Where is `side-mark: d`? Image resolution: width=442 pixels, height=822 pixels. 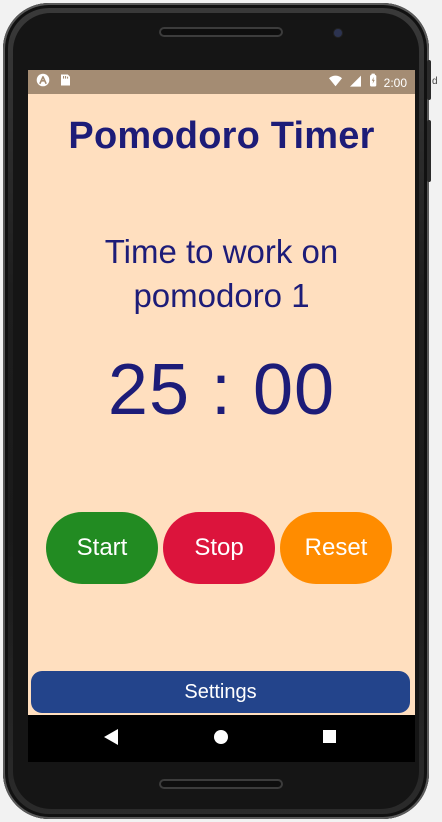 side-mark: d is located at coordinates (435, 81).